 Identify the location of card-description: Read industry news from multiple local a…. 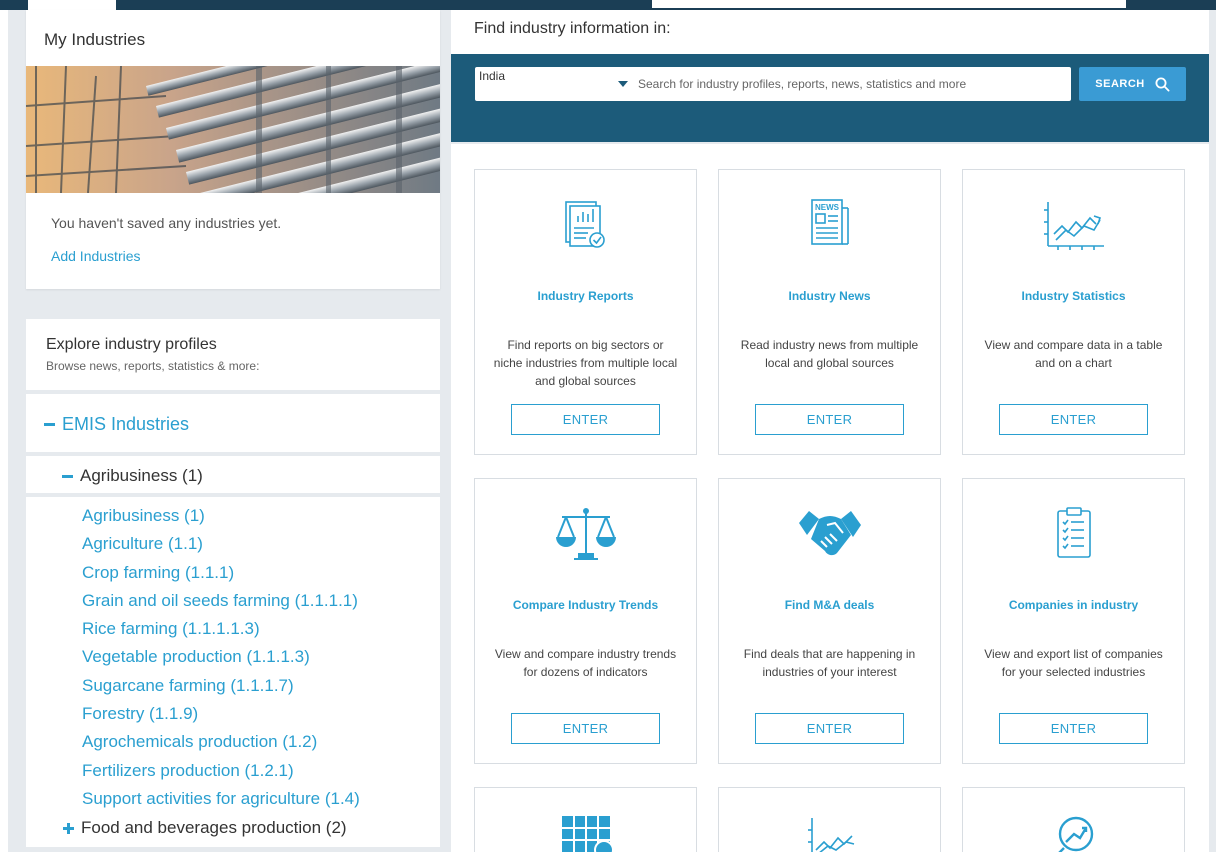
(829, 354).